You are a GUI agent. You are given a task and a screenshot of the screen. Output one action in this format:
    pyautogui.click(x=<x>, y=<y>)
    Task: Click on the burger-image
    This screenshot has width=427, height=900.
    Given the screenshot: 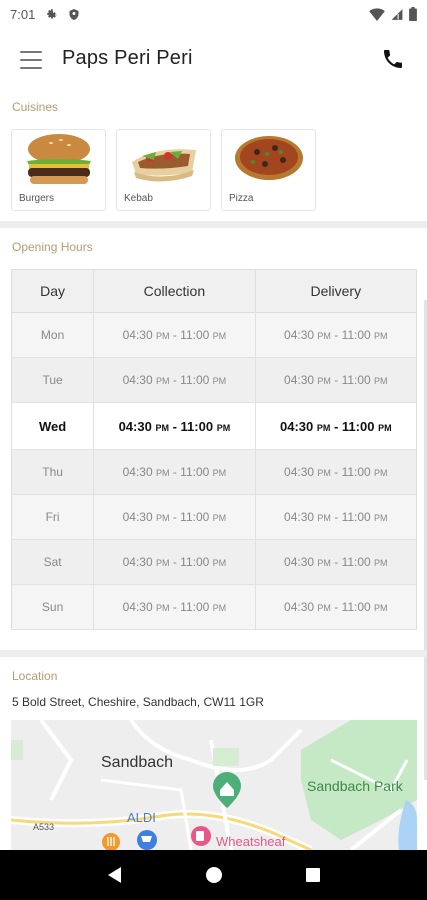 What is the action you would take?
    pyautogui.click(x=59, y=159)
    